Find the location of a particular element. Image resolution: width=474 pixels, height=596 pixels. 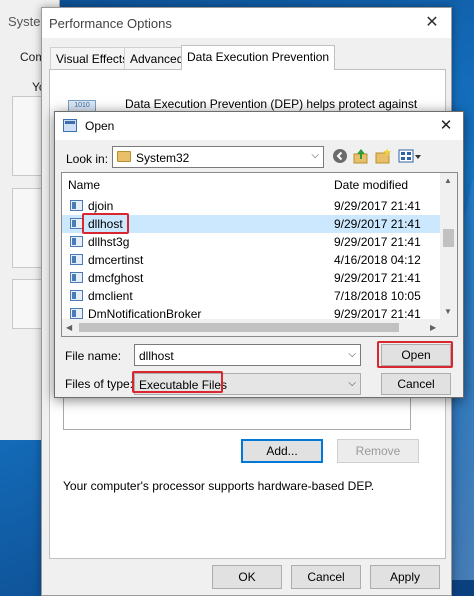

file-row: dmcertinst 4/16/2018 04:12 is located at coordinates (252, 260).